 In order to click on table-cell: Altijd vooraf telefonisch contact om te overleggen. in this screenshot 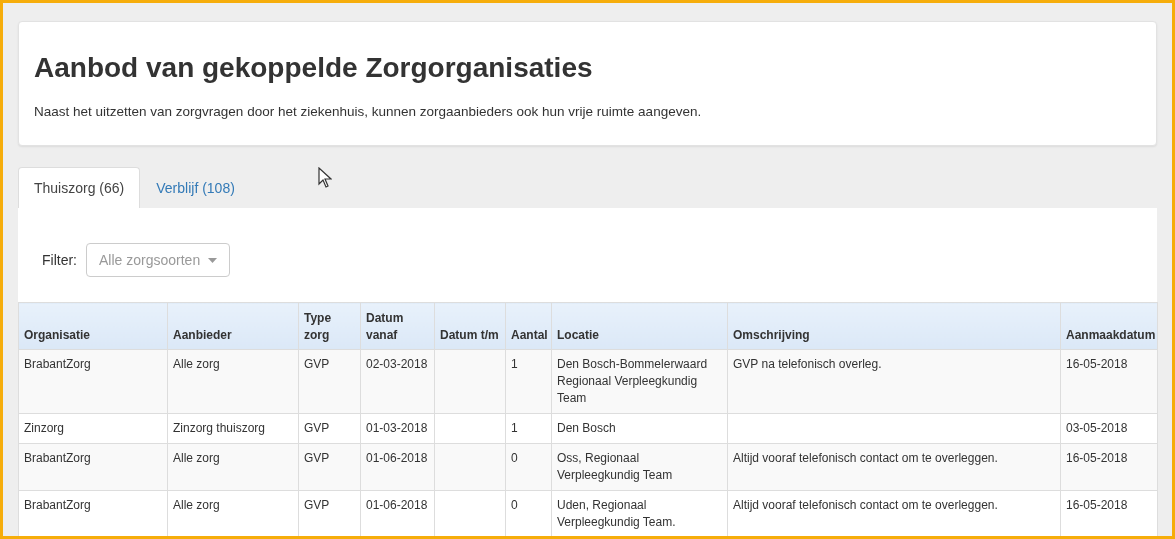, I will do `click(894, 467)`.